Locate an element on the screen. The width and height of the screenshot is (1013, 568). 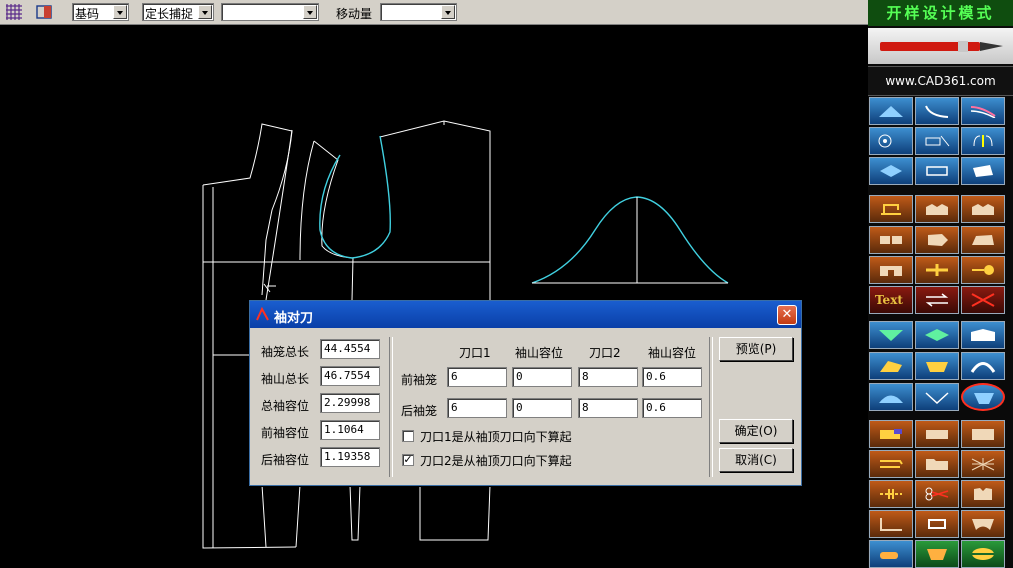
tool-bucket is located at coordinates (937, 554).